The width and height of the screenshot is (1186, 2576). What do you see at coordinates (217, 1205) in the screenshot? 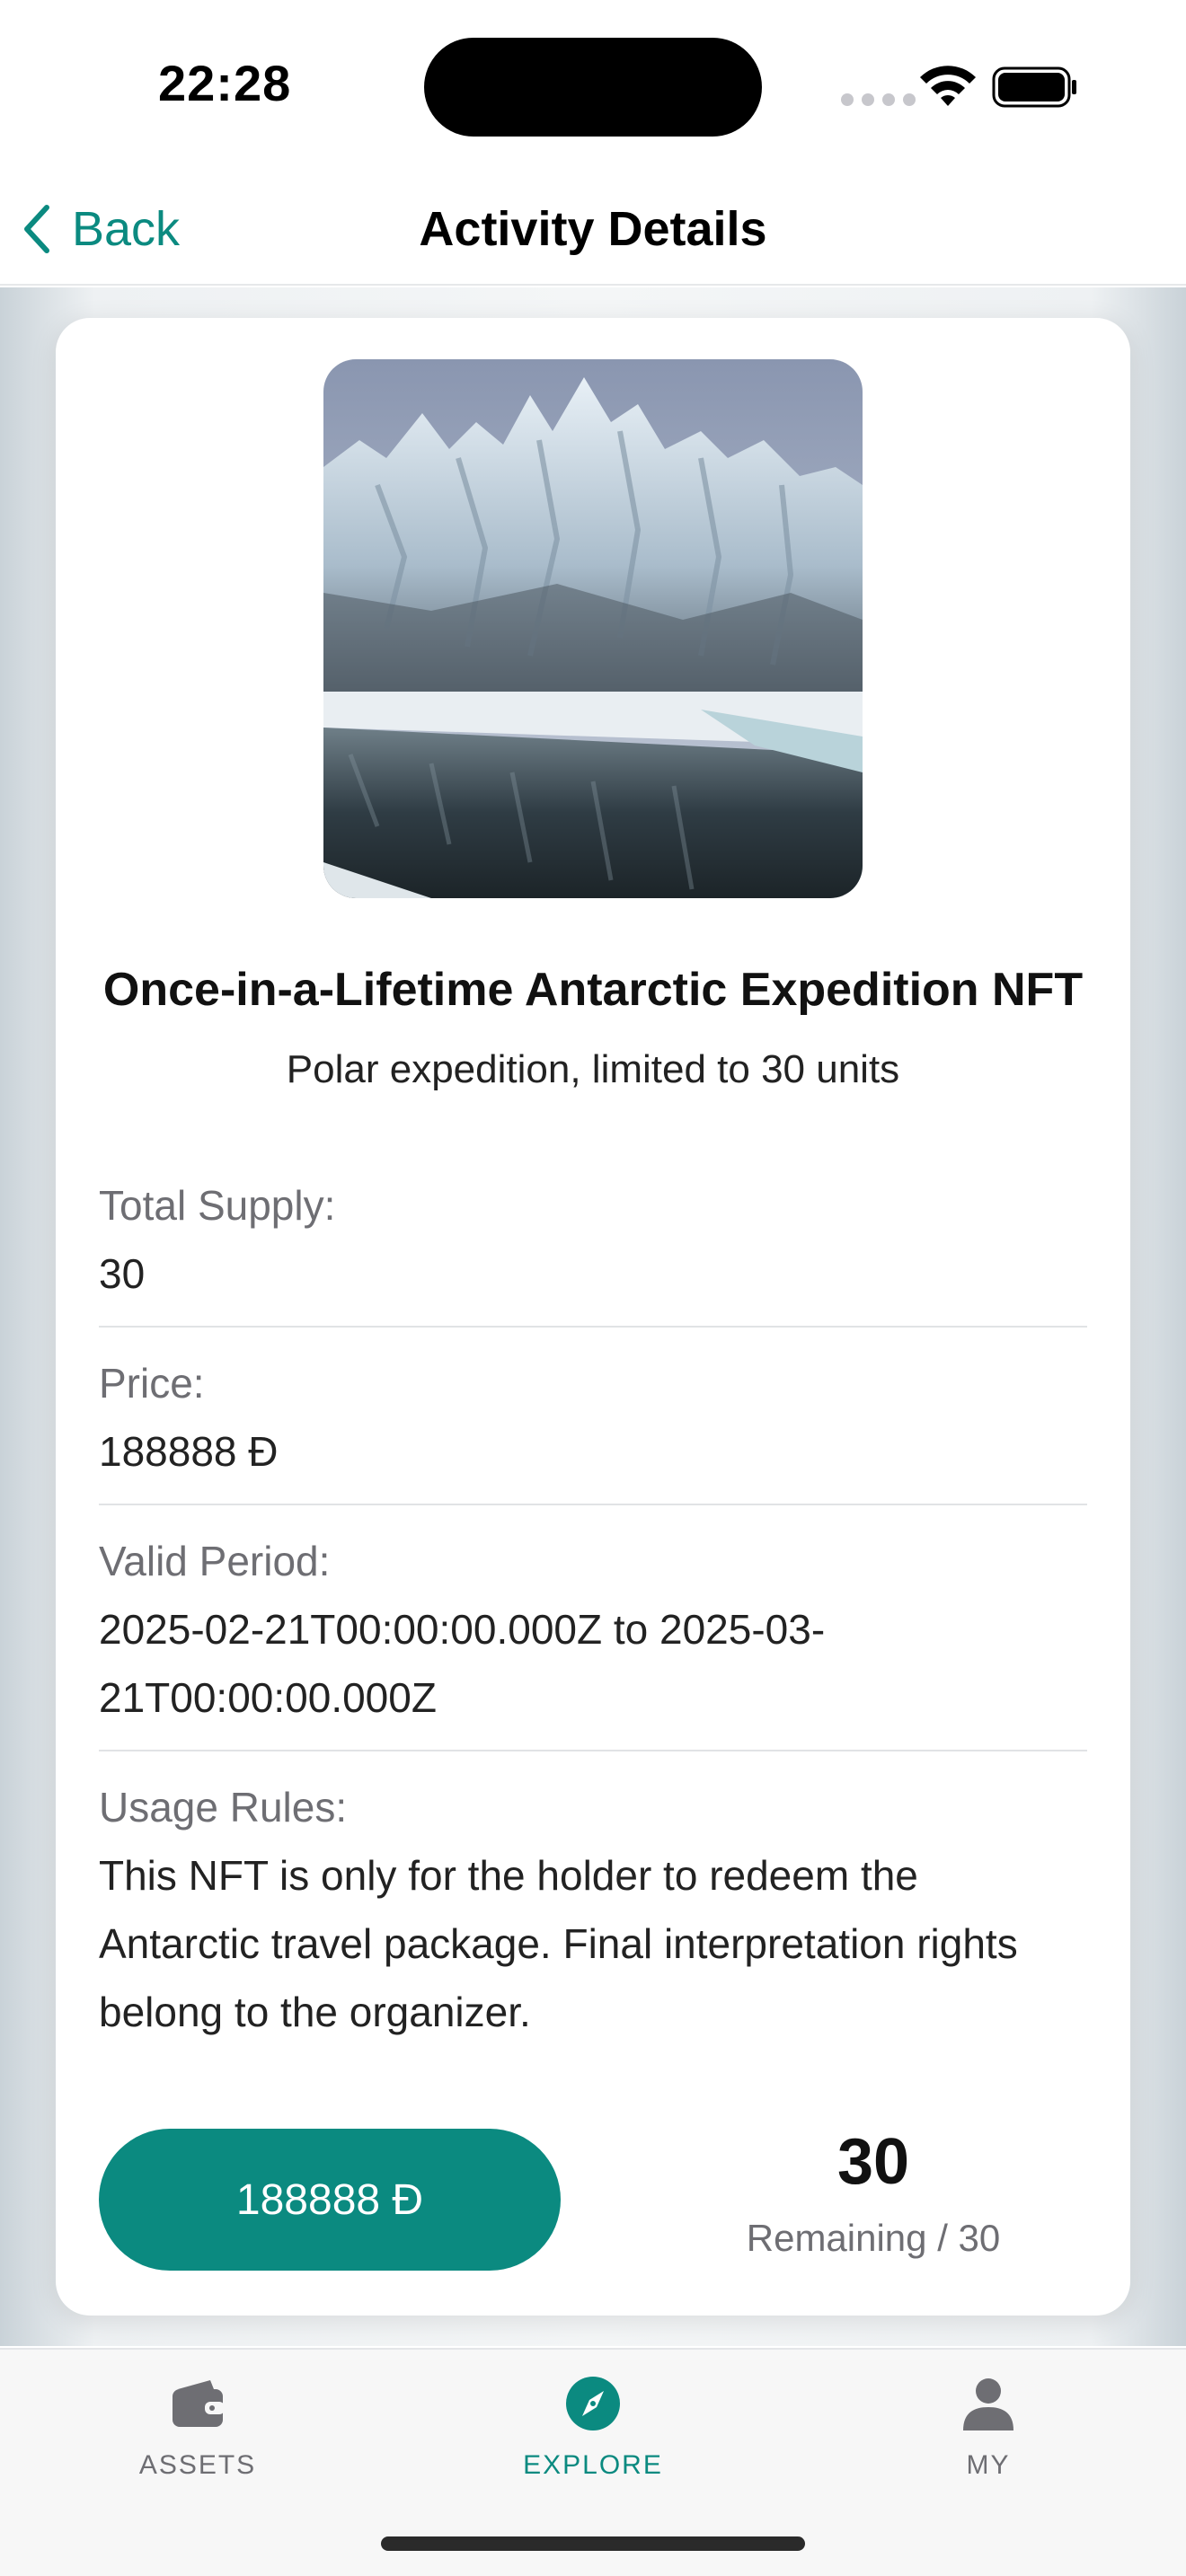
I see `total-supply-label: Total Supply:` at bounding box center [217, 1205].